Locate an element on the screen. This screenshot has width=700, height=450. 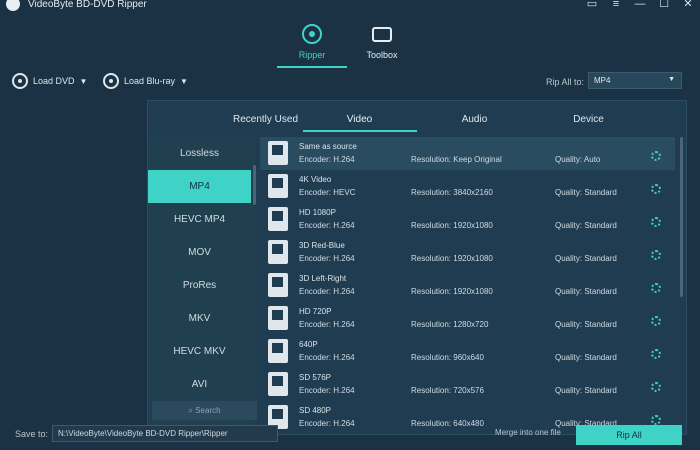
format-name: 4K Video is located at coordinates (315, 179).